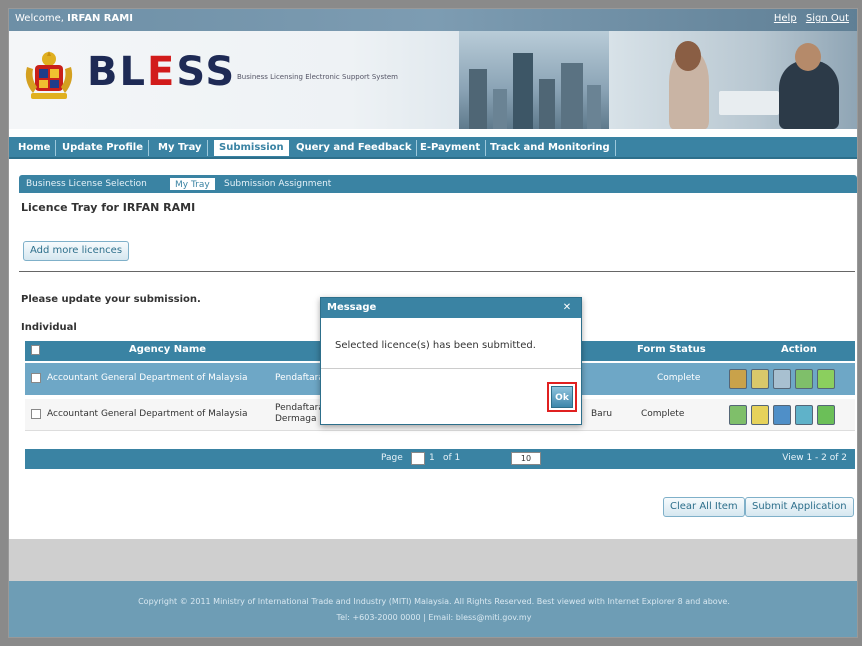  I want to click on header-topbar: Welcome, IRFAN RAMI Help Sign Out, so click(433, 20).